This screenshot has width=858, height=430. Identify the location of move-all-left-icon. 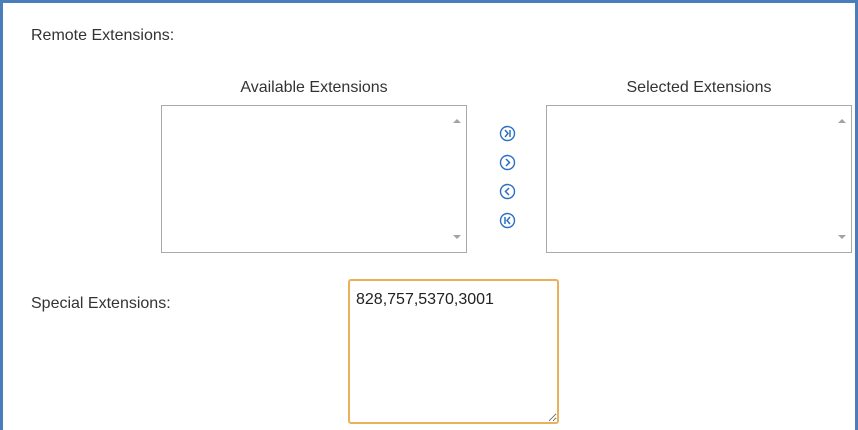
(507, 220).